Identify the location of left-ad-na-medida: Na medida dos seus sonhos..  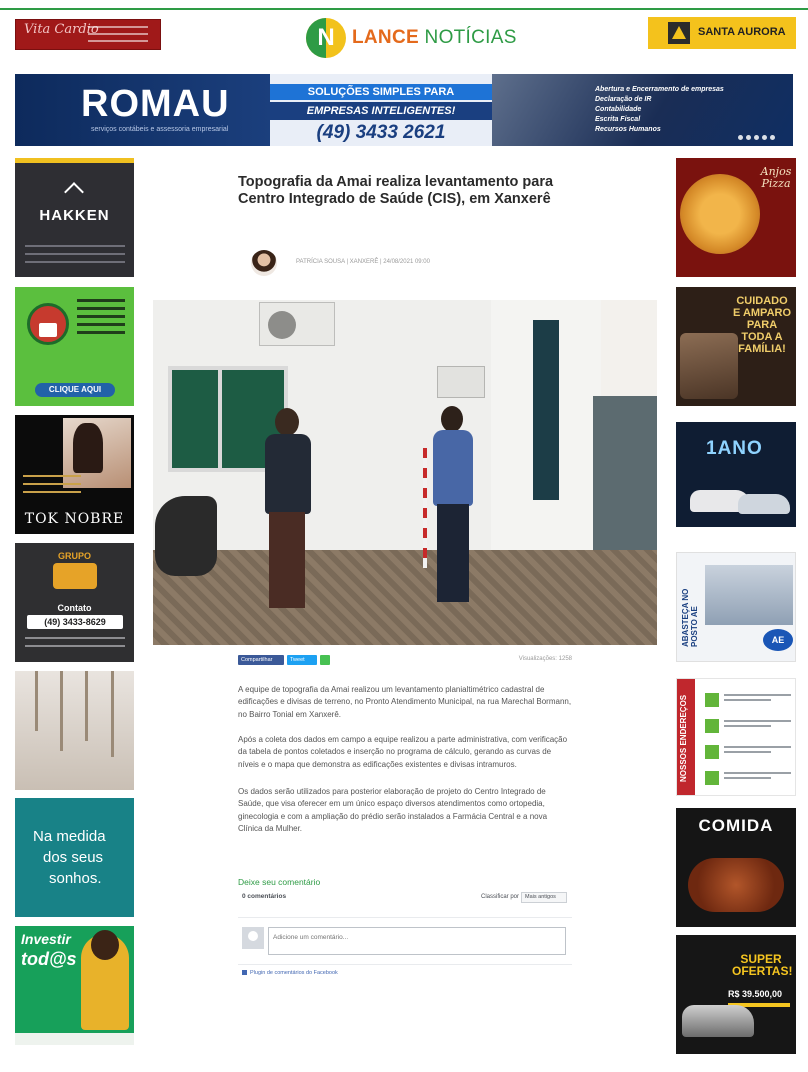
(74, 857).